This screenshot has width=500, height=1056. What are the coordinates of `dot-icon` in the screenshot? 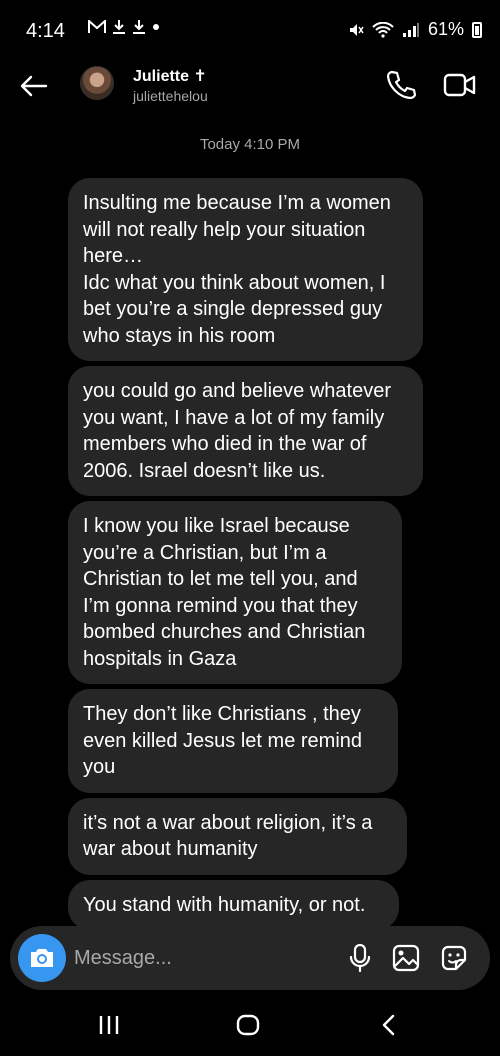 It's located at (156, 27).